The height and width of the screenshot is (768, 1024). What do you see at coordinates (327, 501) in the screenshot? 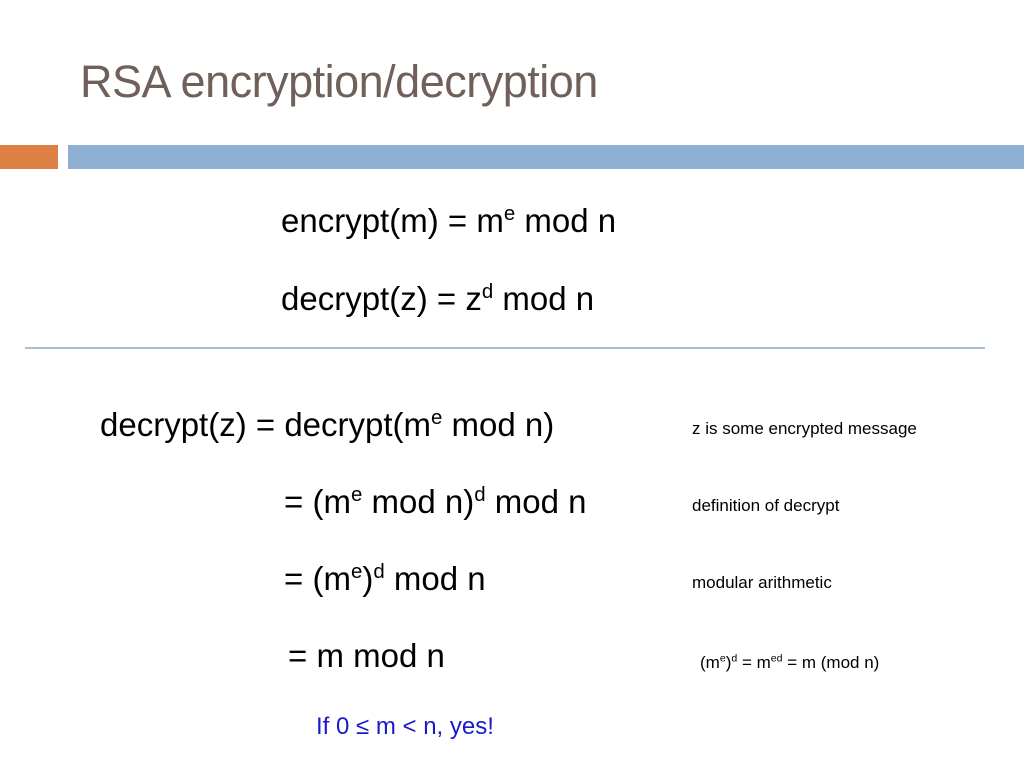
I see `derivation-row-2-rhs-pre: (m` at bounding box center [327, 501].